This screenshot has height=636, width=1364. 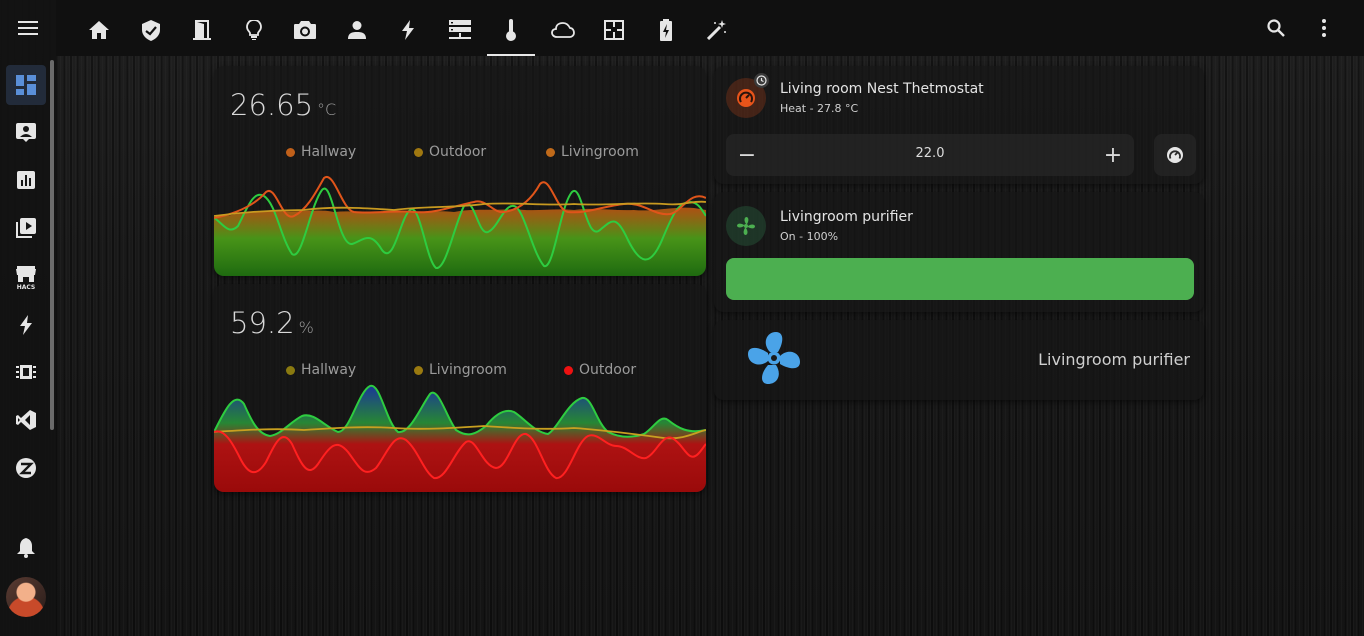 I want to click on thermostat-mode-icon, so click(x=1175, y=155).